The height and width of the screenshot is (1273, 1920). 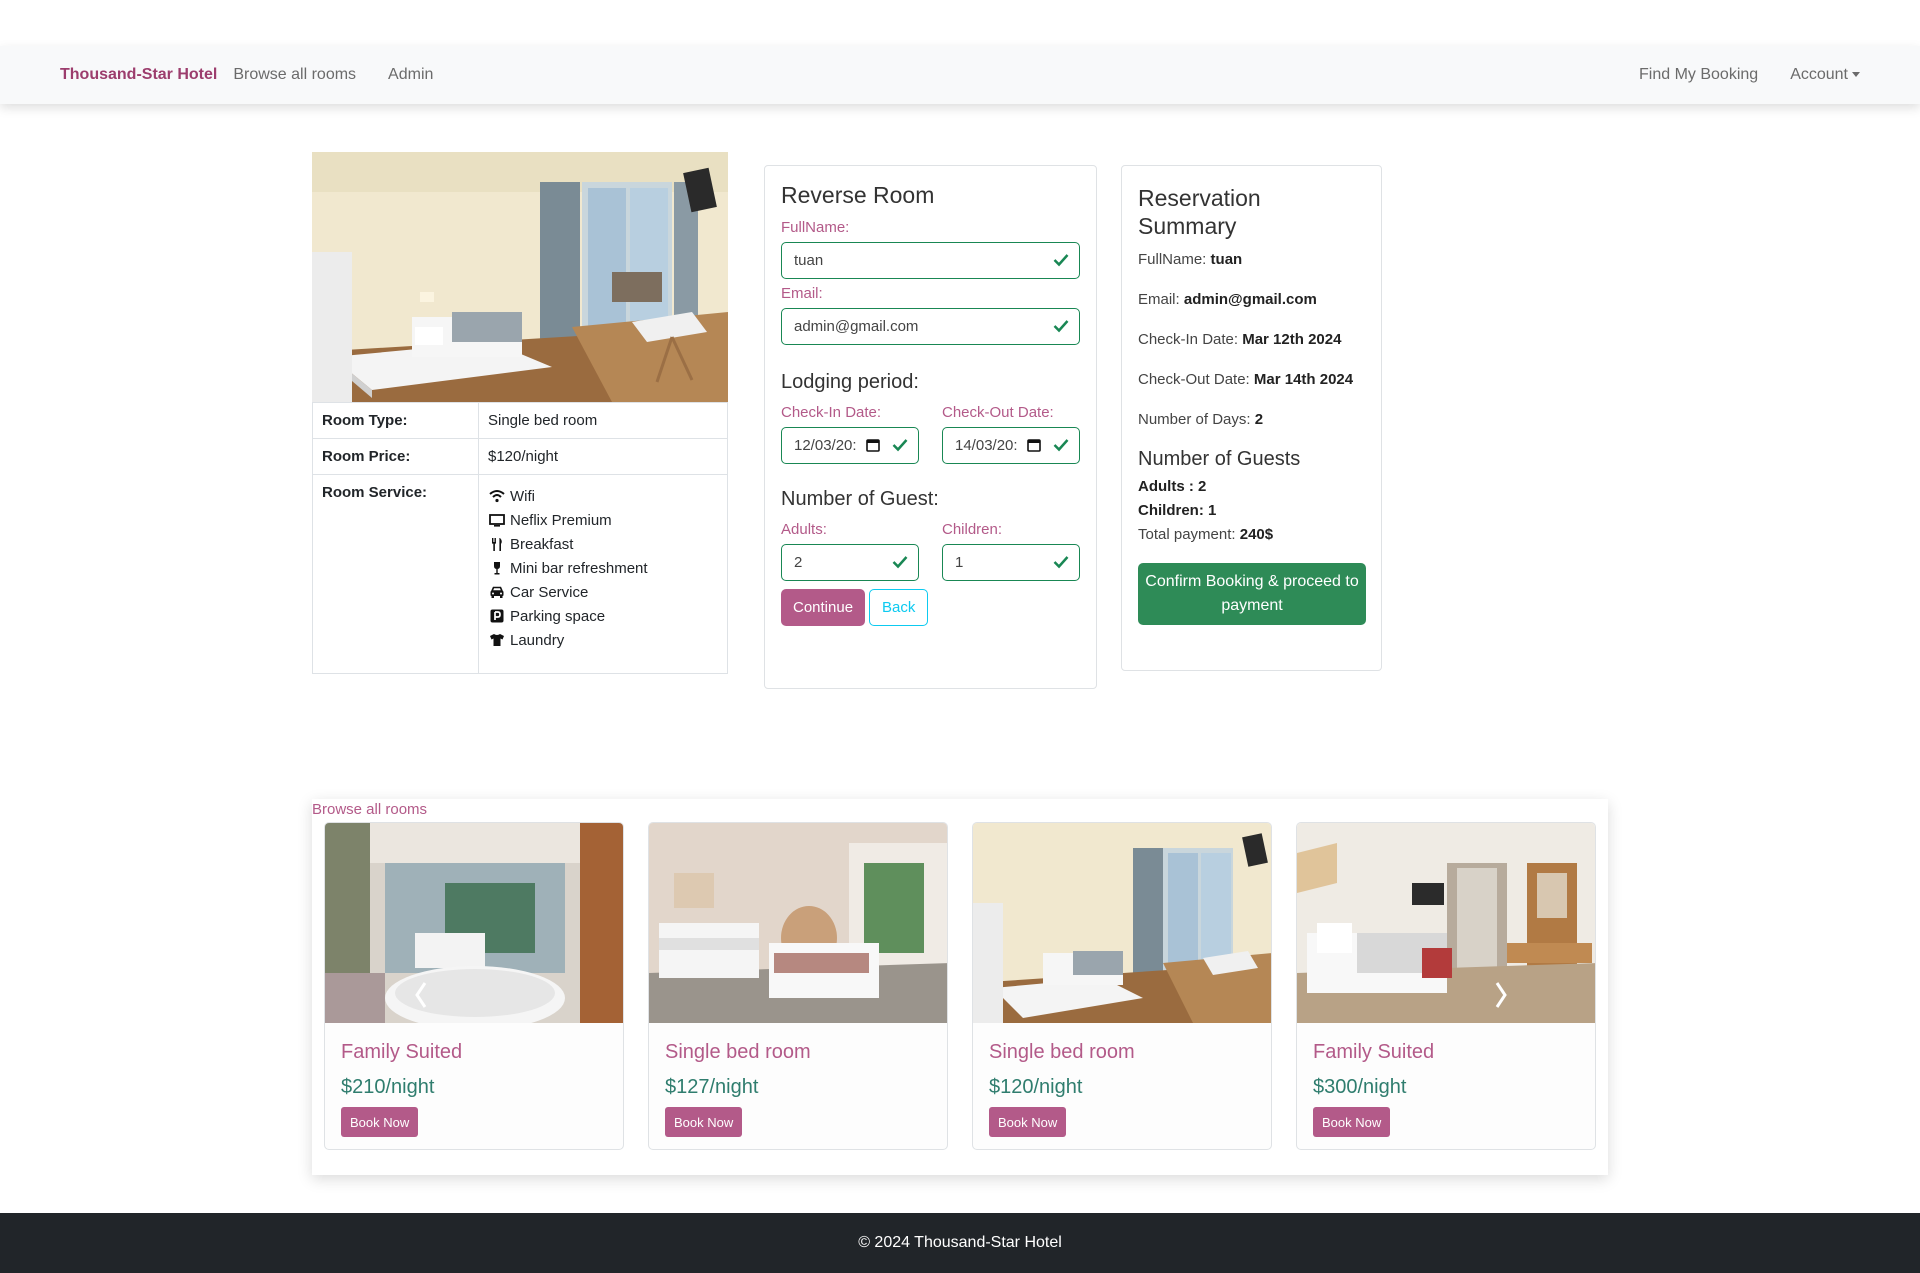 What do you see at coordinates (972, 529) in the screenshot?
I see `children-label: Children:` at bounding box center [972, 529].